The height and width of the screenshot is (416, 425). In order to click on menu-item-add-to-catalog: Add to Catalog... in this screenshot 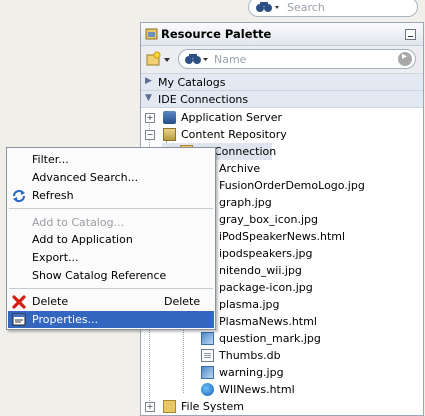, I will do `click(111, 222)`.